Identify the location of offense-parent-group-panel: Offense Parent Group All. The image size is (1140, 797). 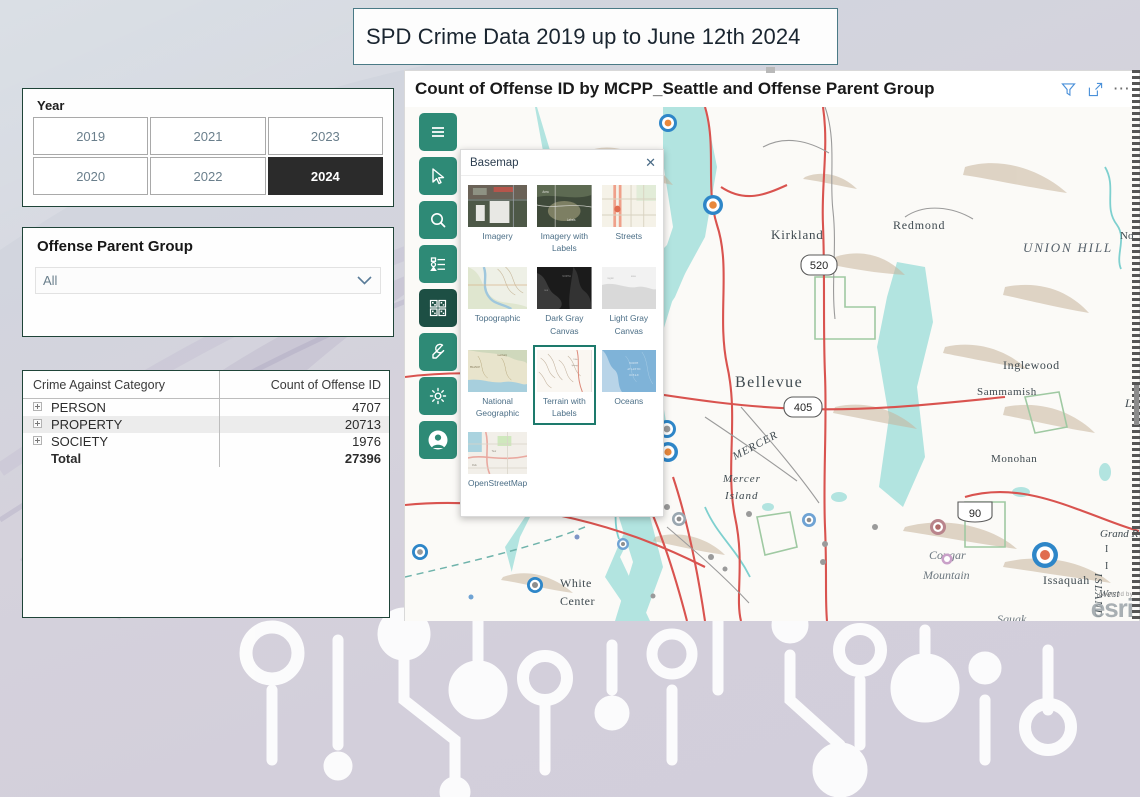
(208, 282).